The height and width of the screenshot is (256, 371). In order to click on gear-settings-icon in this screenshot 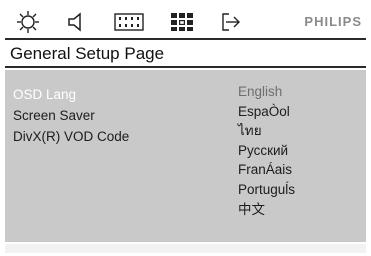, I will do `click(28, 22)`.